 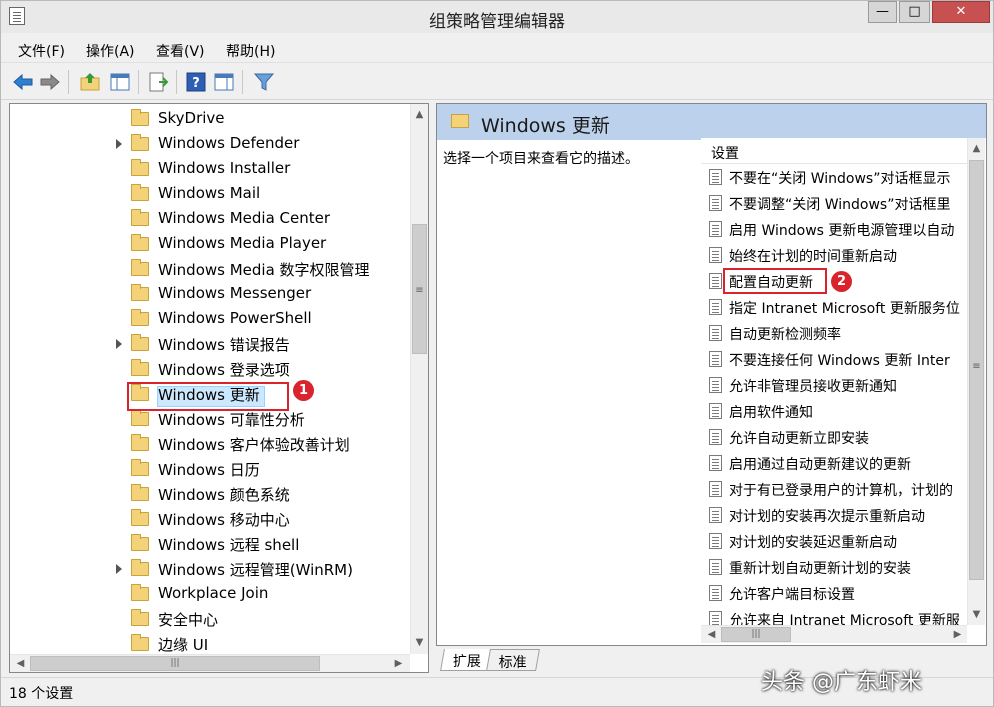 I want to click on tree-item: Windows Media Player, so click(x=210, y=244).